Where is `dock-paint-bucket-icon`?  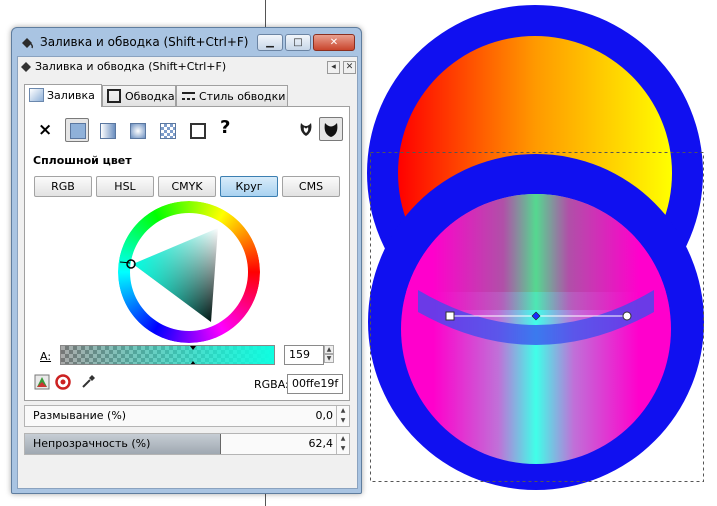 dock-paint-bucket-icon is located at coordinates (26, 67).